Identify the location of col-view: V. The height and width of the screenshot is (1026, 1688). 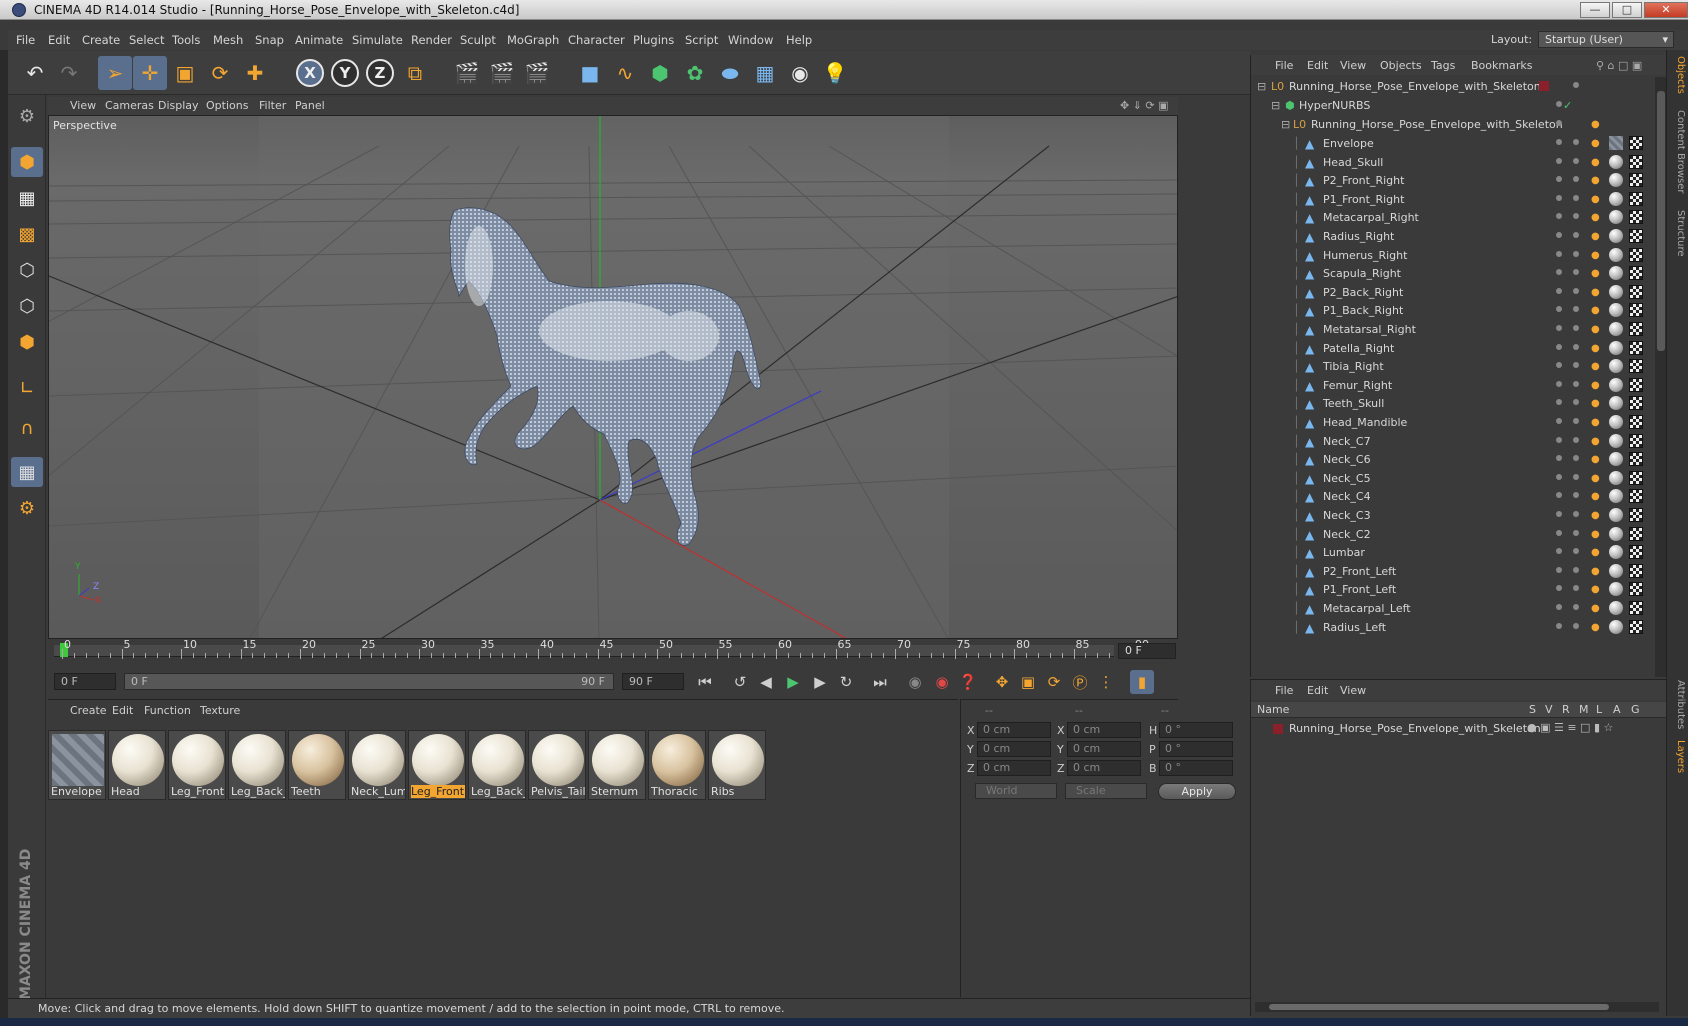
(1549, 709).